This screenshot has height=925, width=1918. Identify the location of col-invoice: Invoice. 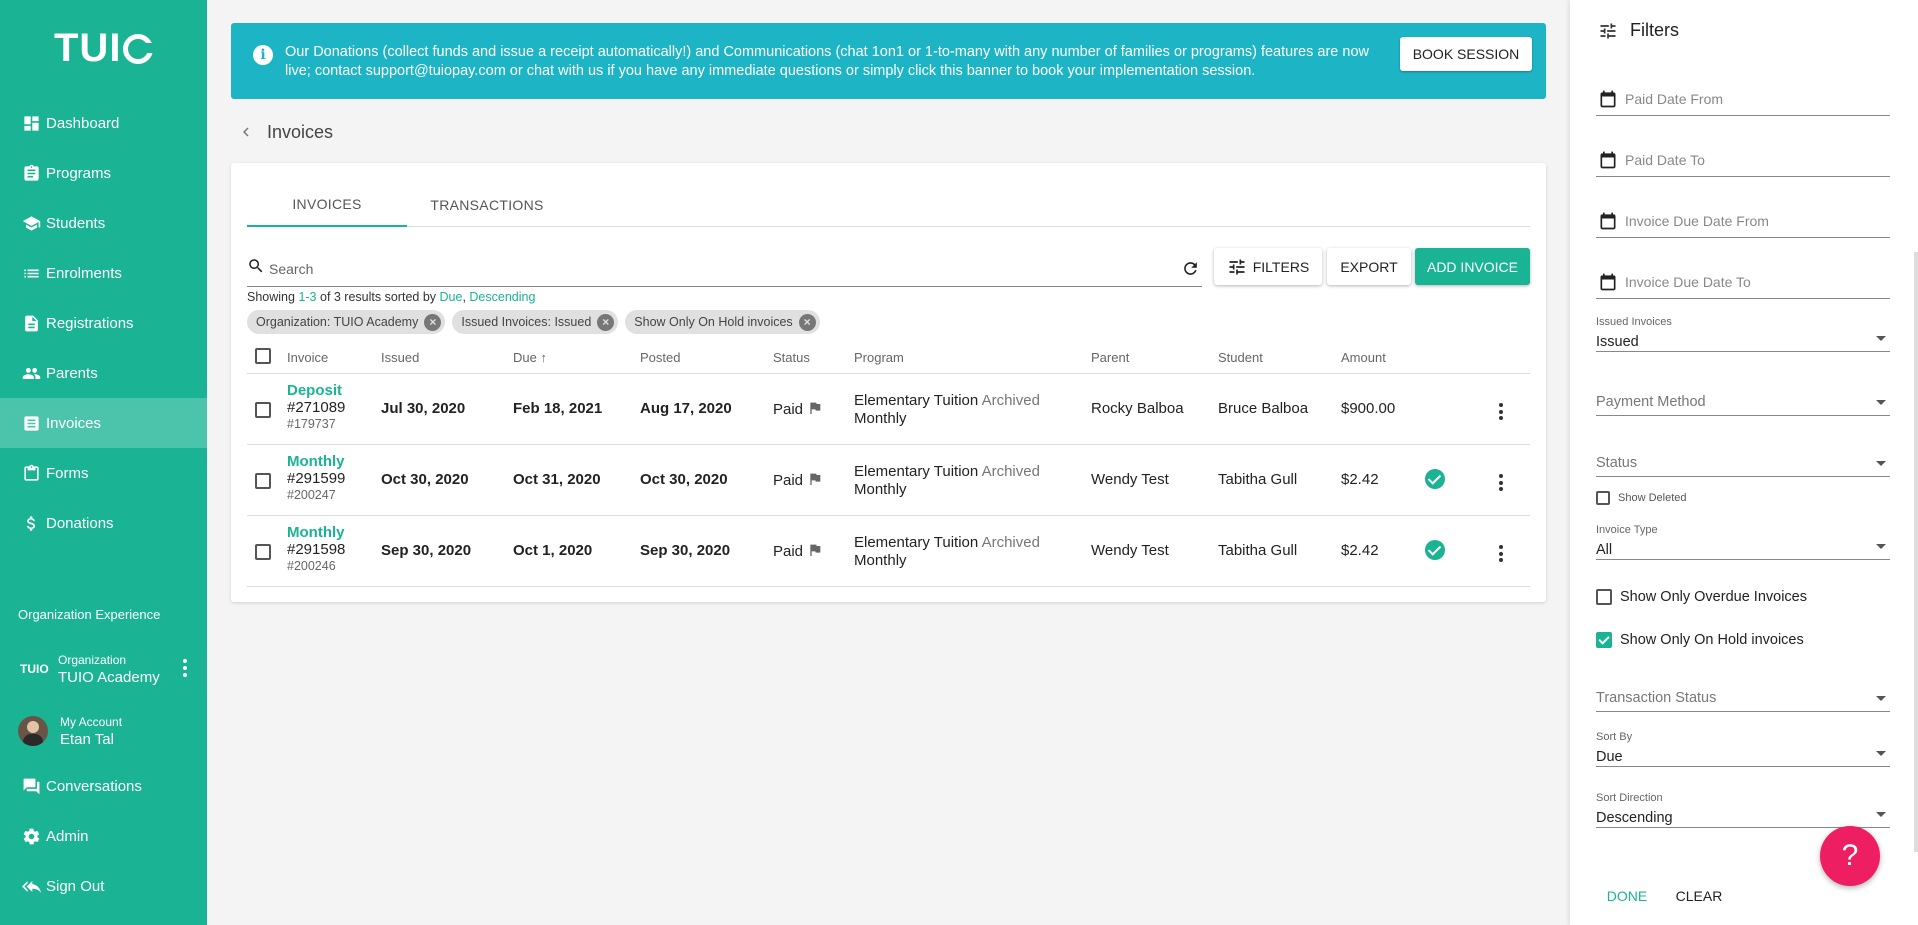
(307, 357).